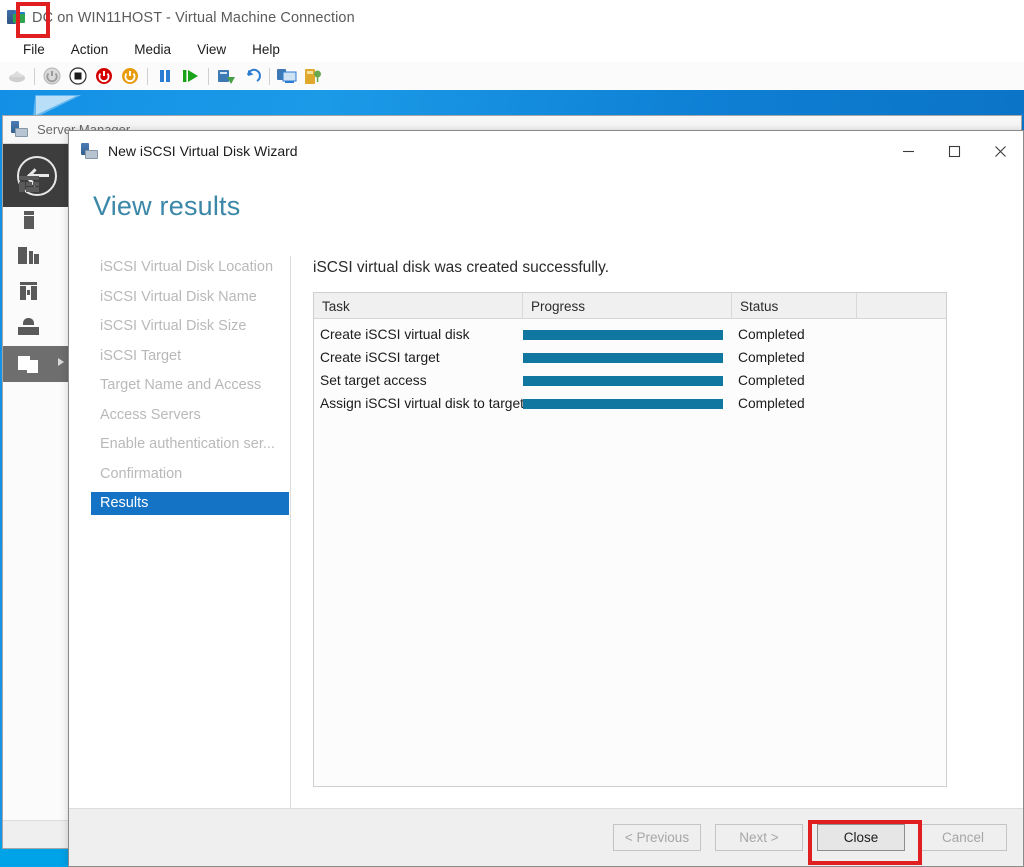 The image size is (1024, 867). Describe the element at coordinates (16, 18) in the screenshot. I see `virtual-machine-icon` at that location.